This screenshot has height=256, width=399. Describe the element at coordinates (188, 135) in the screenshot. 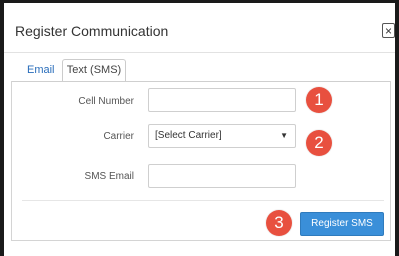

I see `carrier-selected-value: [Select Carrier]` at that location.